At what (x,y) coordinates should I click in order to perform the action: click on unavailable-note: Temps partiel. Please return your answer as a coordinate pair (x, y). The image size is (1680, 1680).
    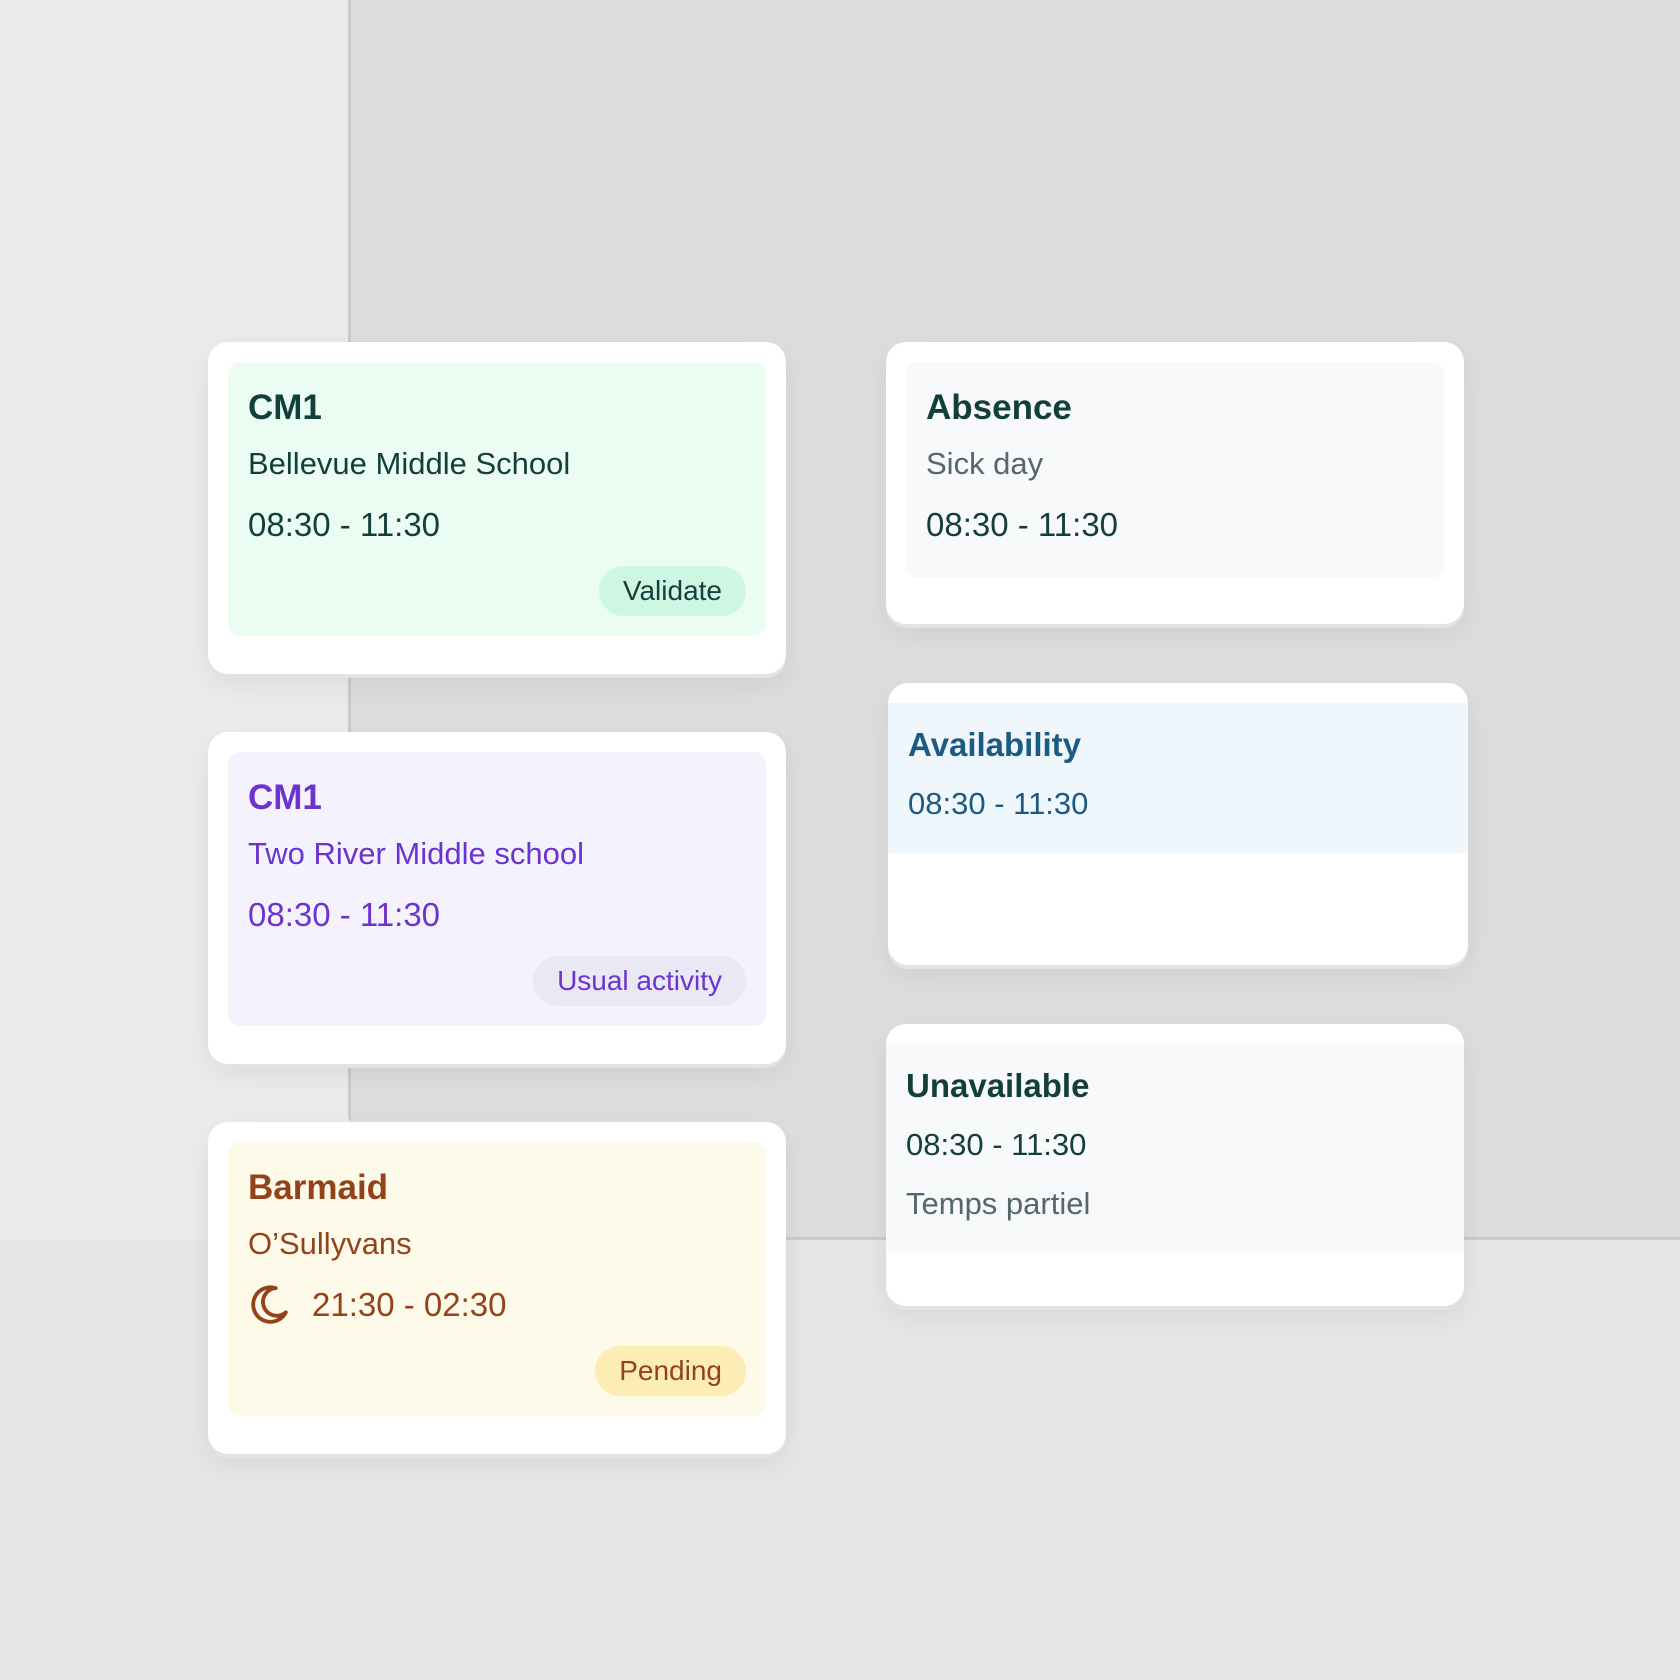
    Looking at the image, I should click on (998, 1203).